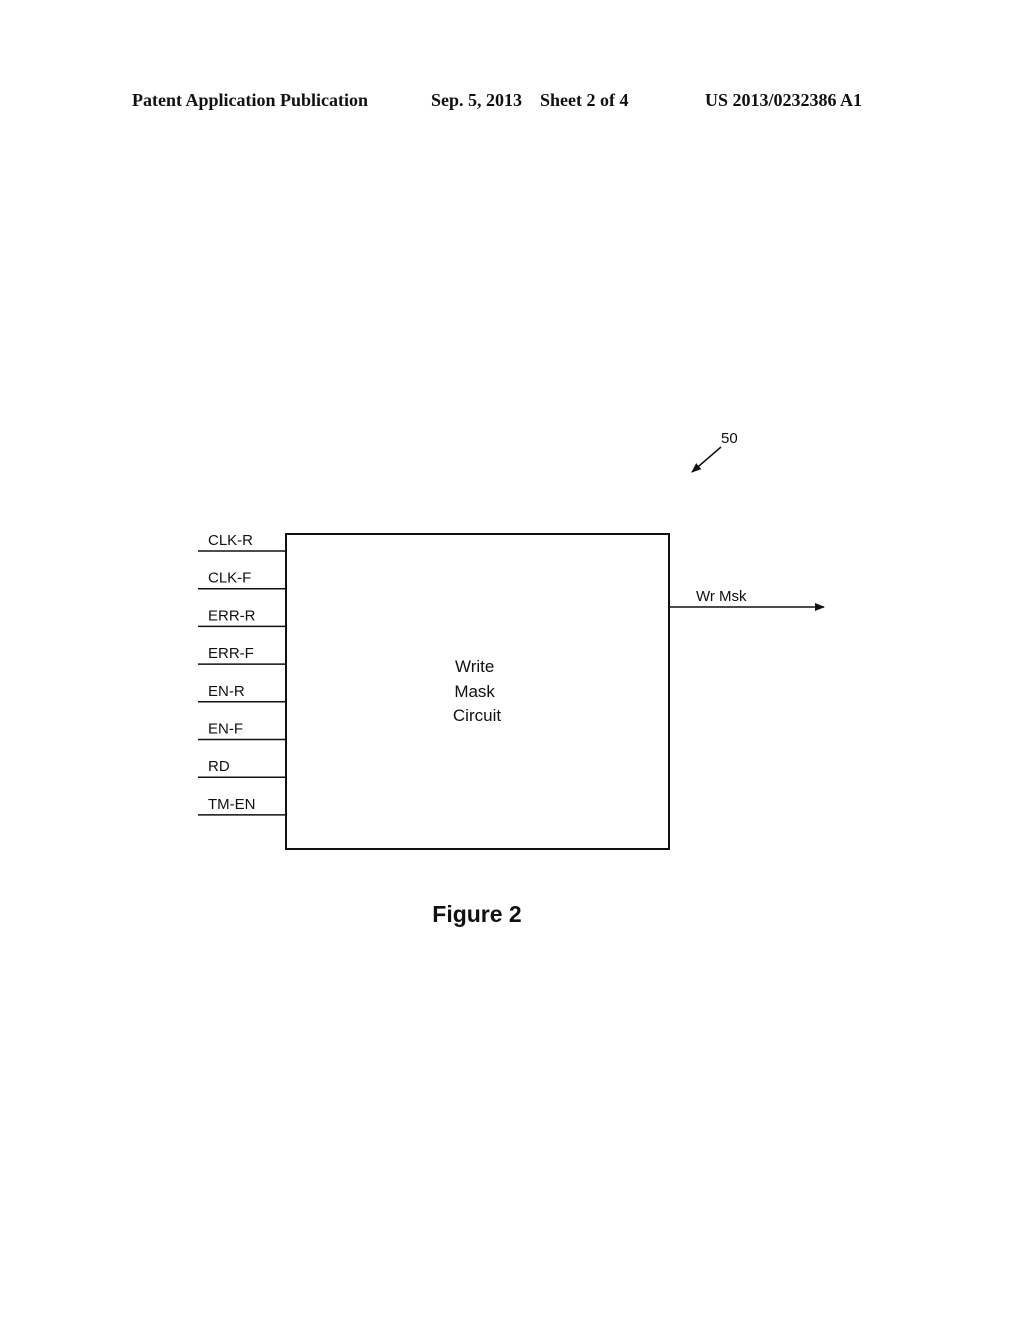 The image size is (1024, 1320). I want to click on input-label: TM-EN, so click(232, 804).